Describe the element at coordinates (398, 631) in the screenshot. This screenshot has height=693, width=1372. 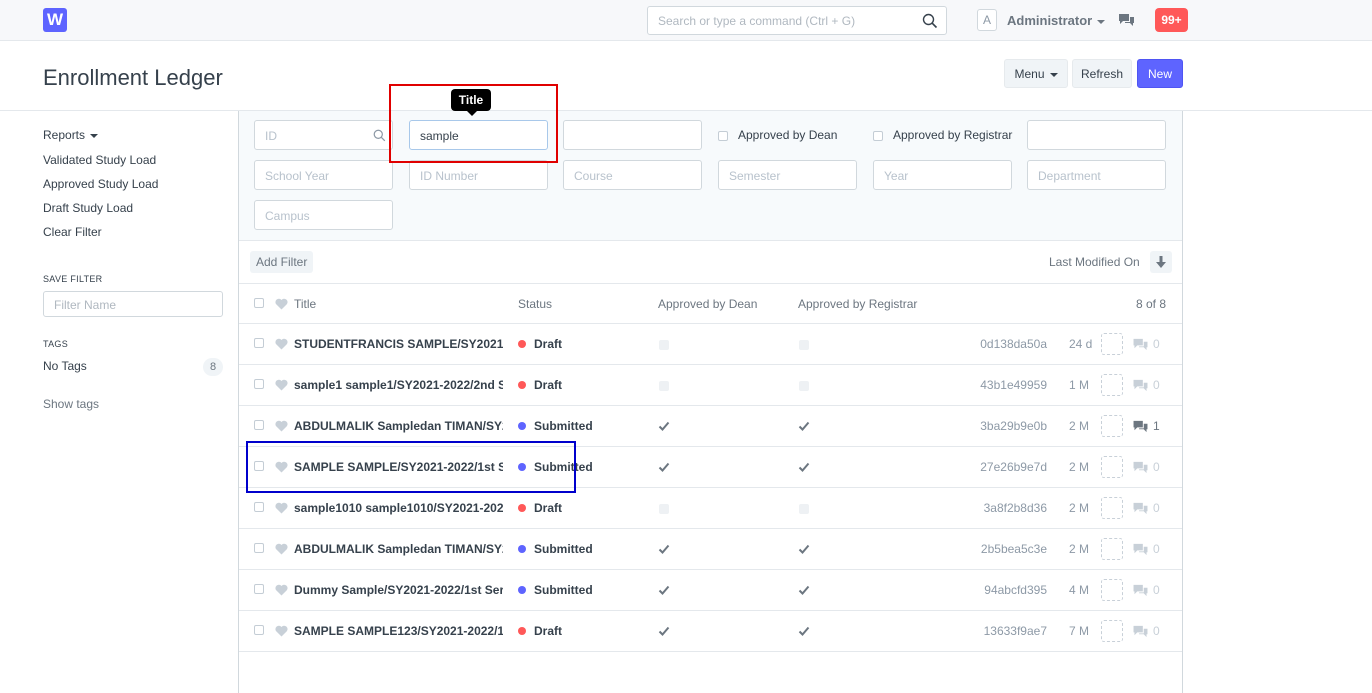
I see `row-title: SAMPLE SAMPLE123/SY2021-2022/1:` at that location.